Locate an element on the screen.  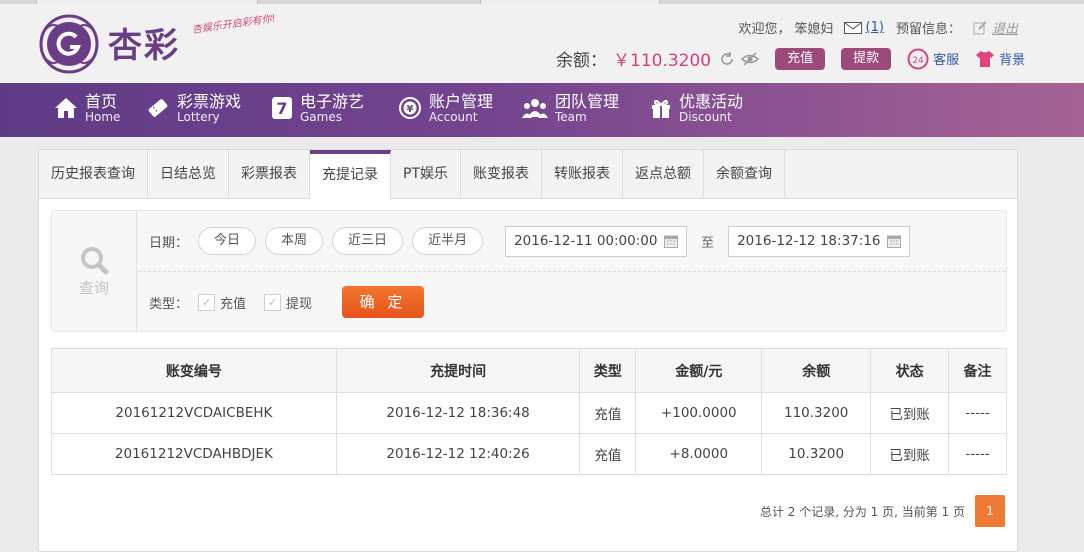
type-row: 类型： ✓ 充值 ✓ 提现 确 定 is located at coordinates (287, 302).